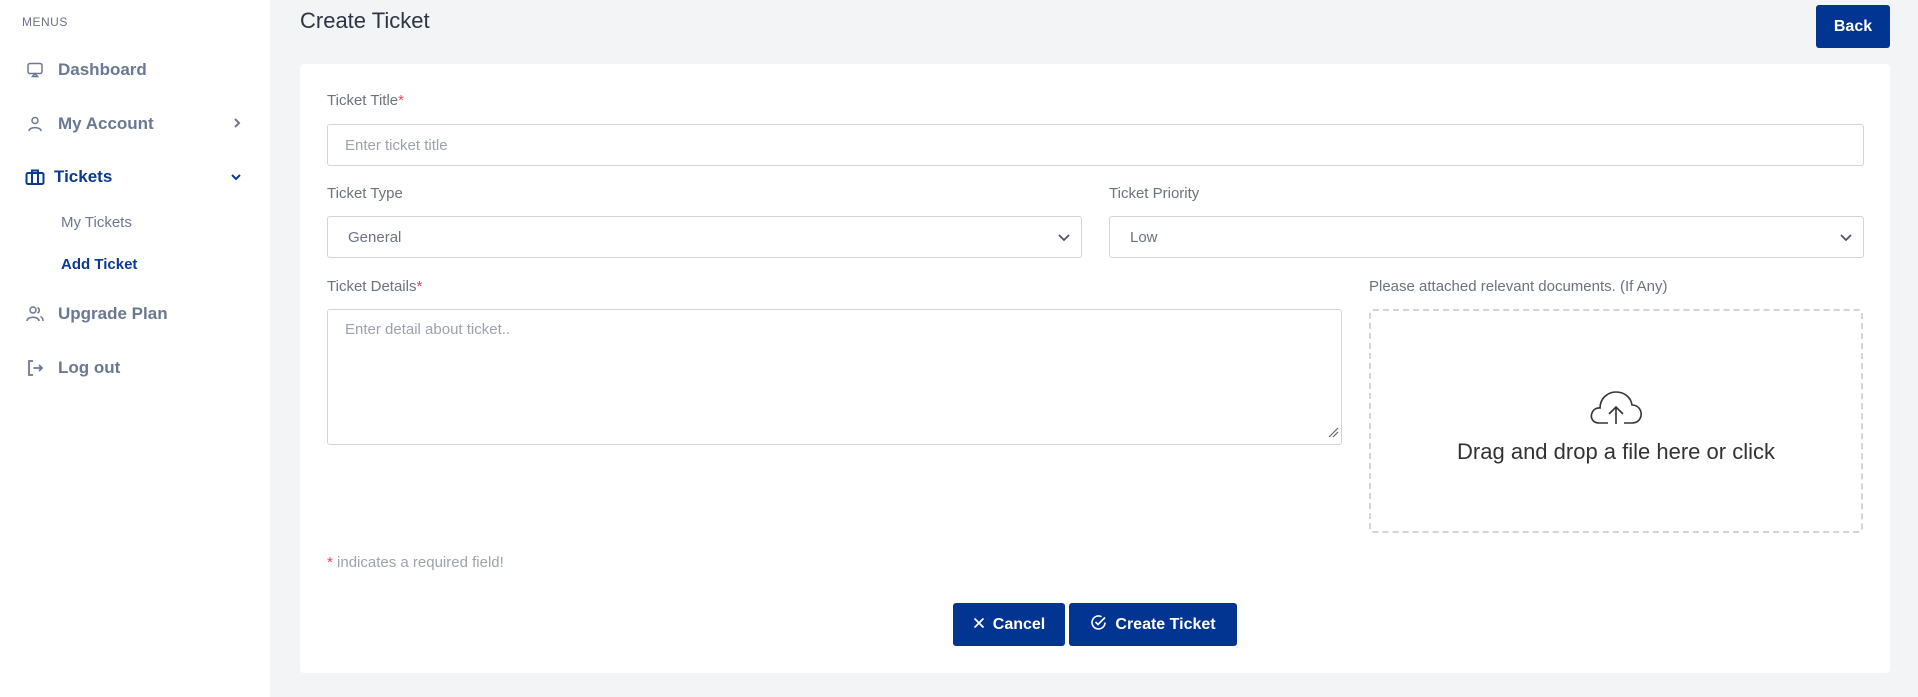  Describe the element at coordinates (137, 177) in the screenshot. I see `sidebar-item-tickets: Tickets` at that location.